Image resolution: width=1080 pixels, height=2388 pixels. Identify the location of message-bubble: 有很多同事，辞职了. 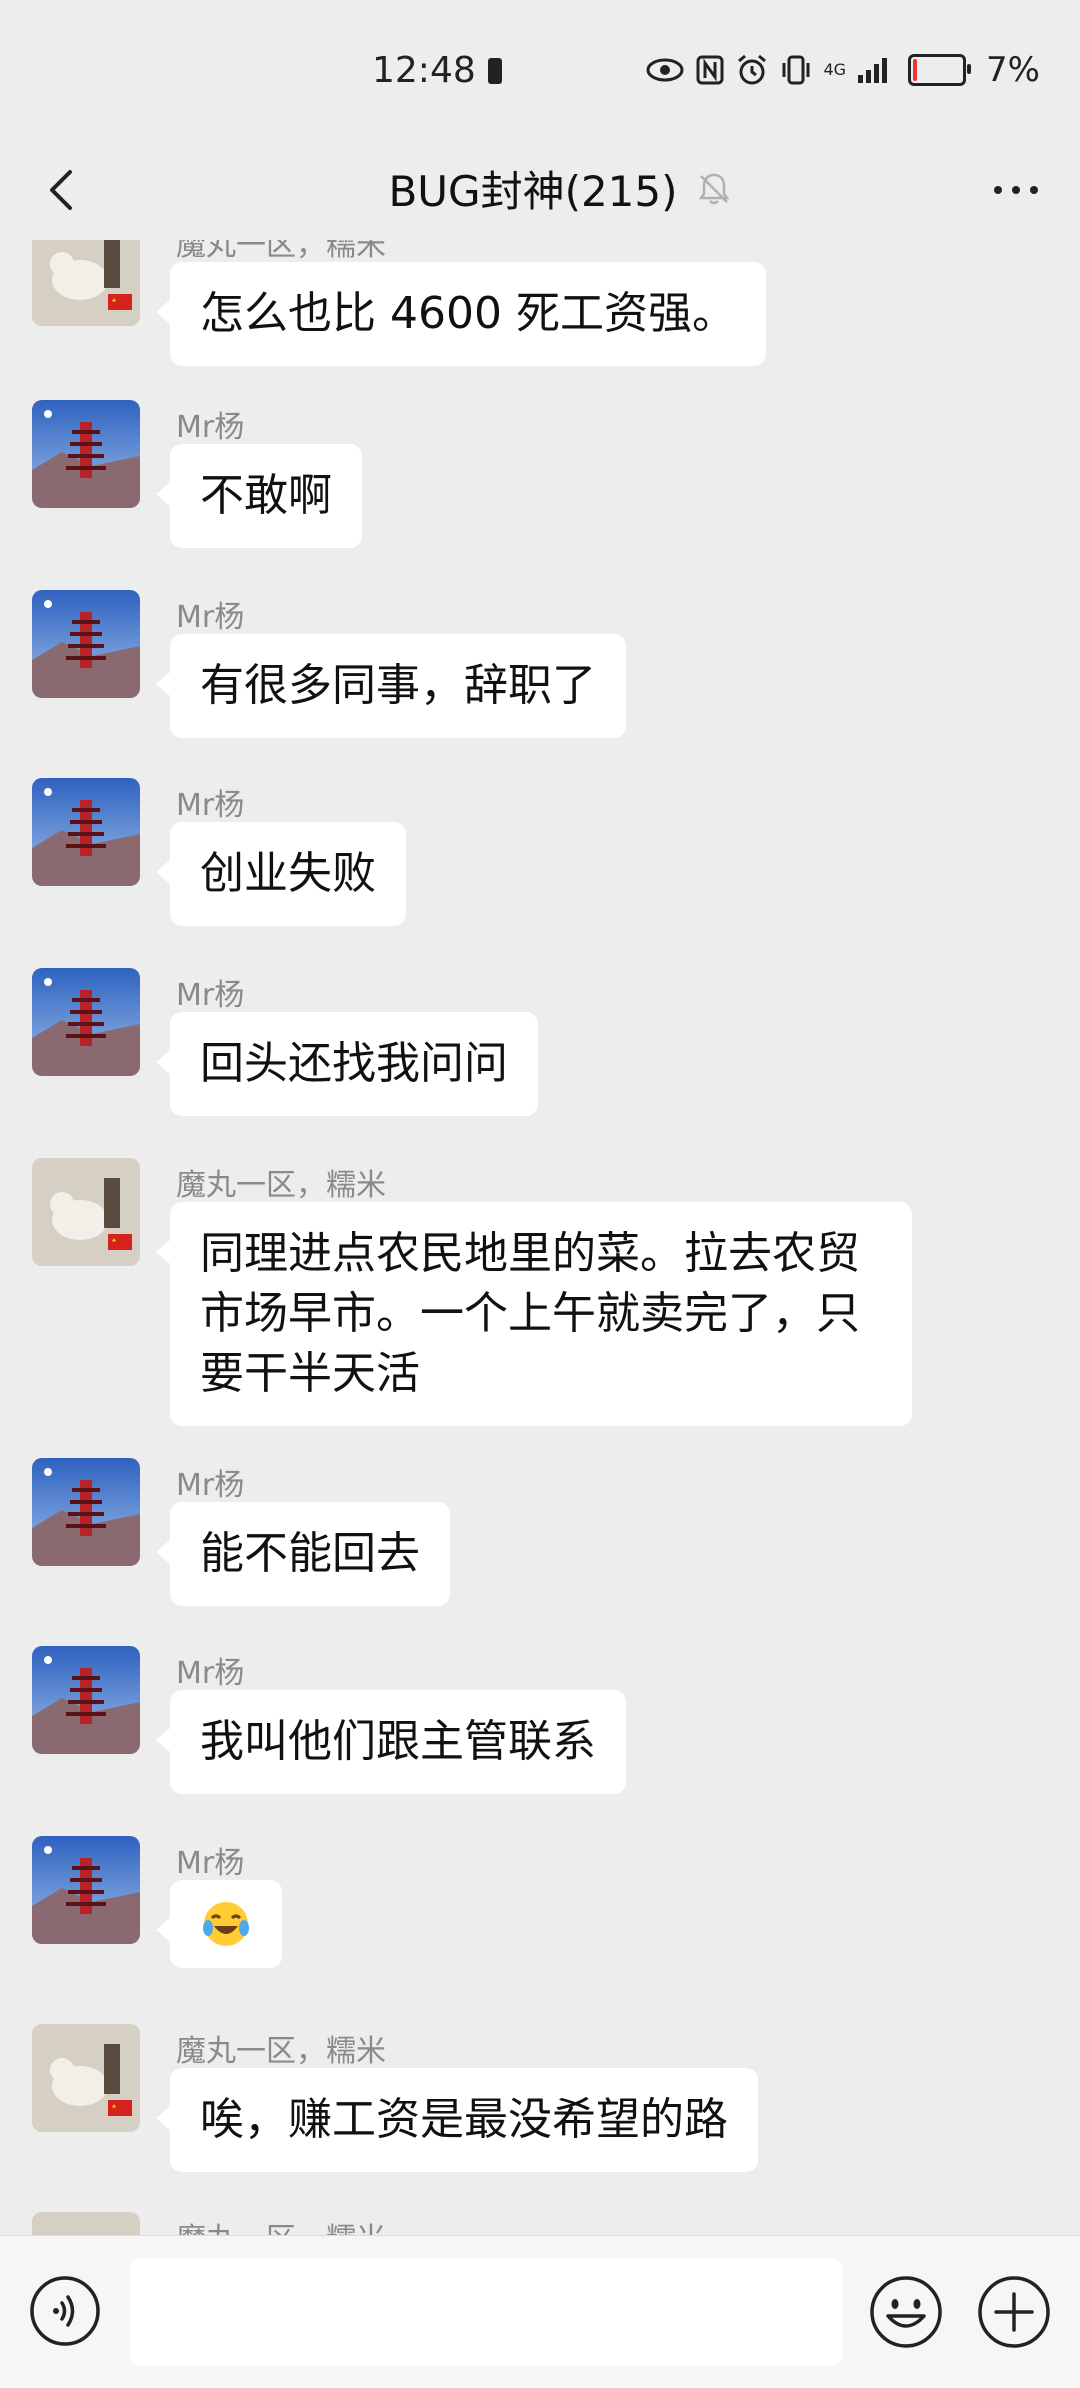
(391, 686).